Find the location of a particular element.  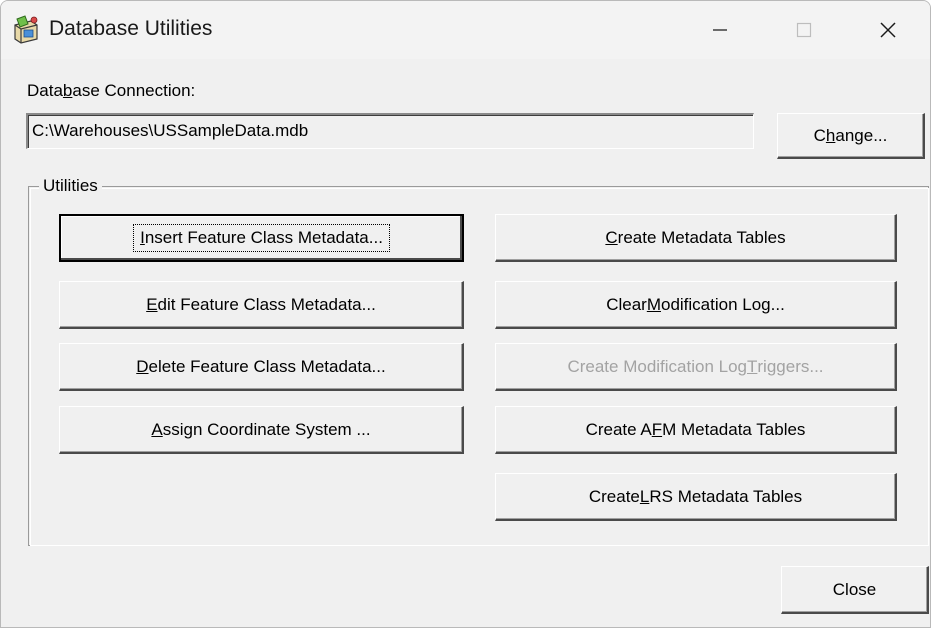

minimize-icon is located at coordinates (720, 30).